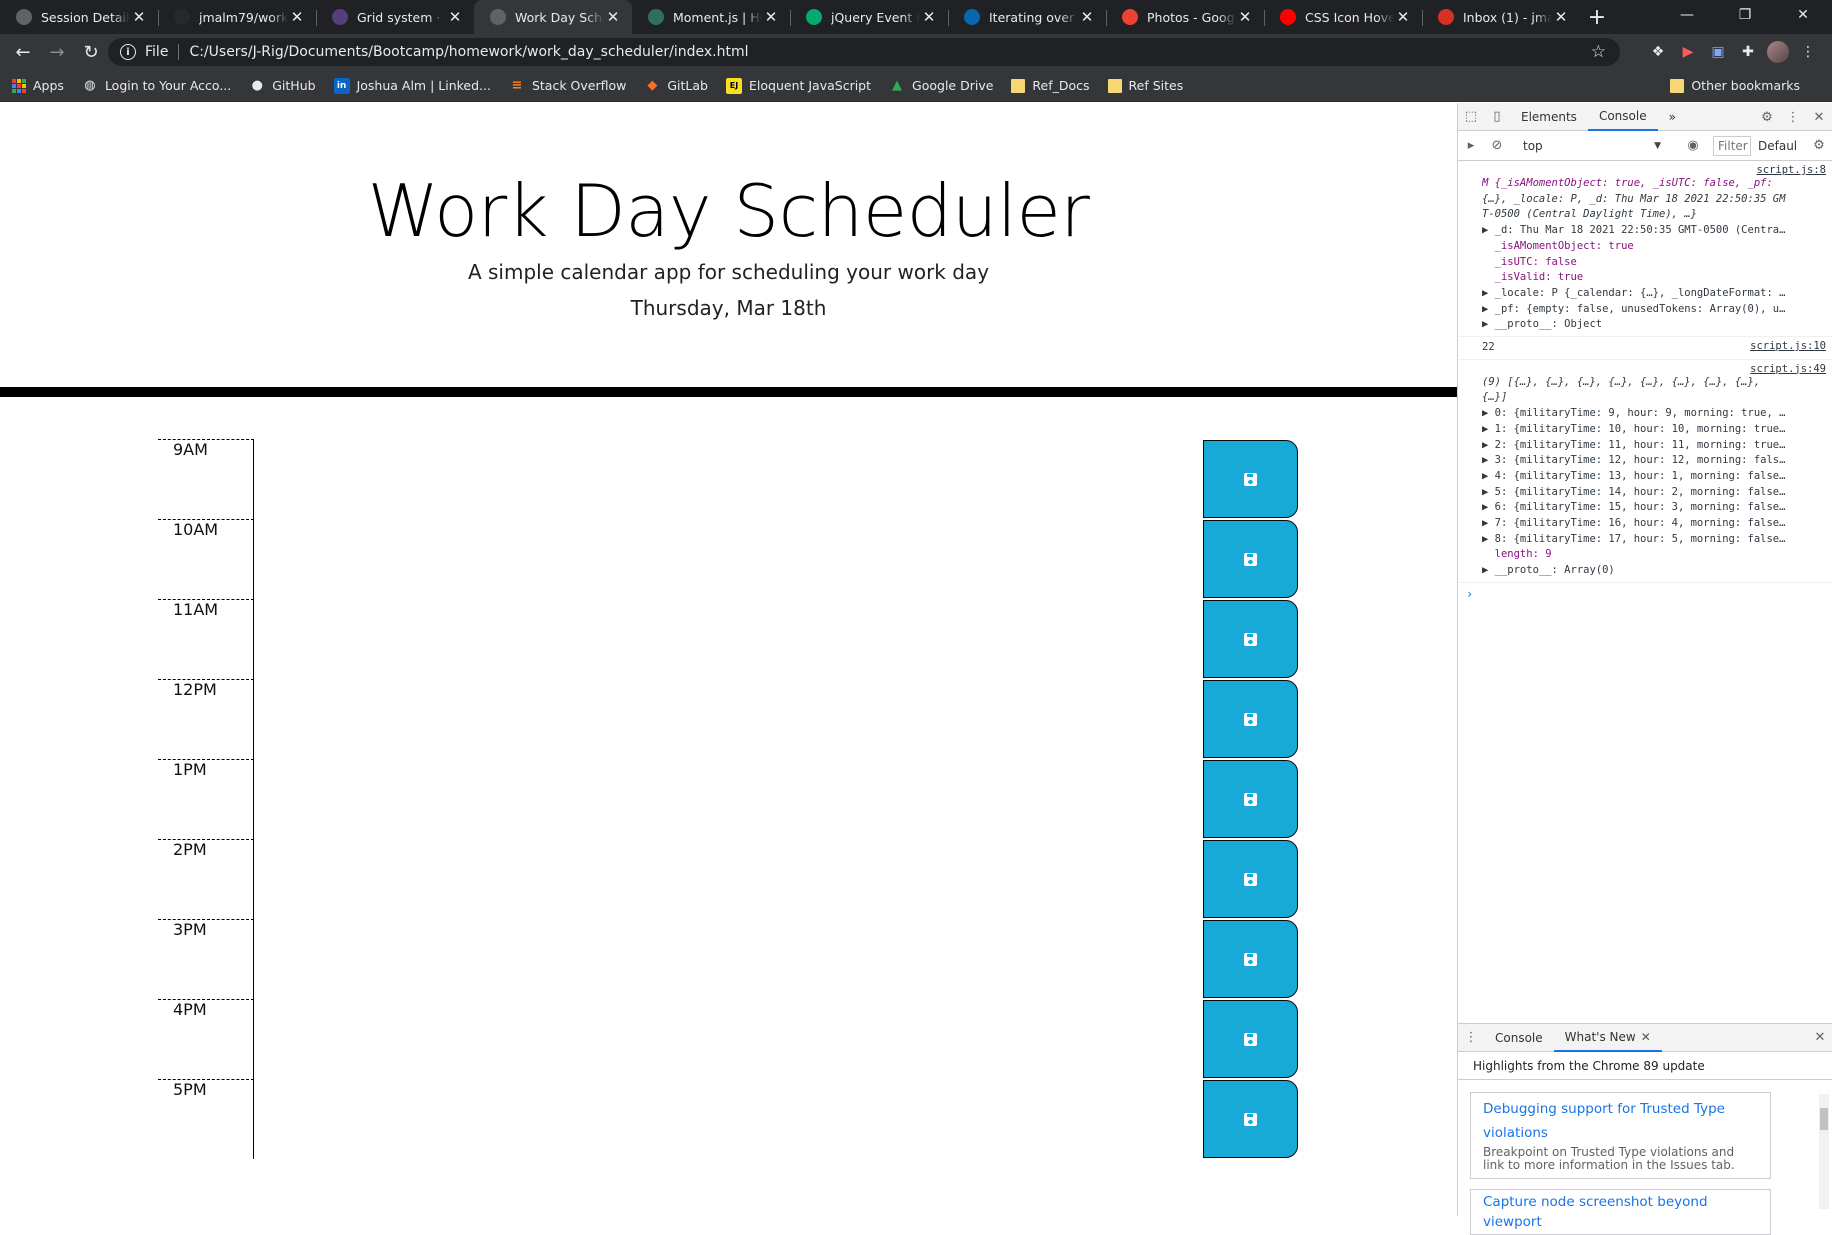 The height and width of the screenshot is (1235, 1832). What do you see at coordinates (941, 86) in the screenshot?
I see `bookmark-item: ▲ Google Drive` at bounding box center [941, 86].